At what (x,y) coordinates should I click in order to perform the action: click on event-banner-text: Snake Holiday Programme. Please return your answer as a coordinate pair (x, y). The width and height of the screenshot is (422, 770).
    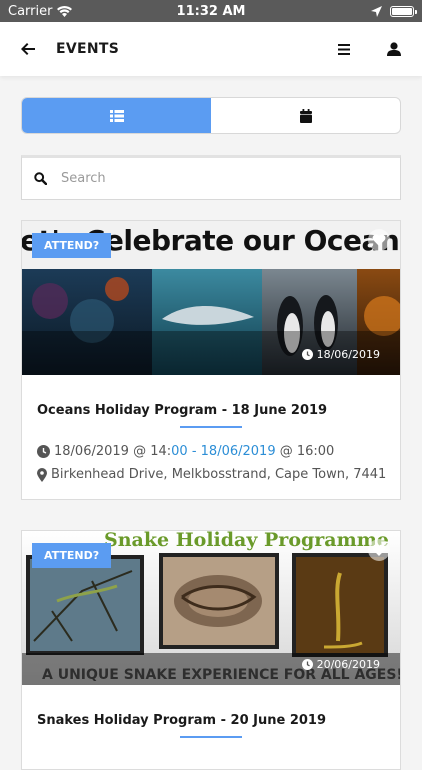
    Looking at the image, I should click on (246, 541).